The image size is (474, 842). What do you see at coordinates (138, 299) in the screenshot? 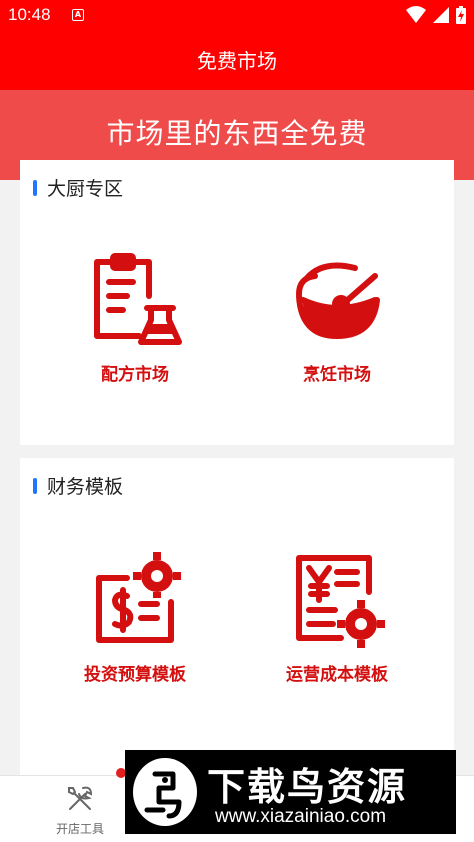
I see `clipboard-flask-icon` at bounding box center [138, 299].